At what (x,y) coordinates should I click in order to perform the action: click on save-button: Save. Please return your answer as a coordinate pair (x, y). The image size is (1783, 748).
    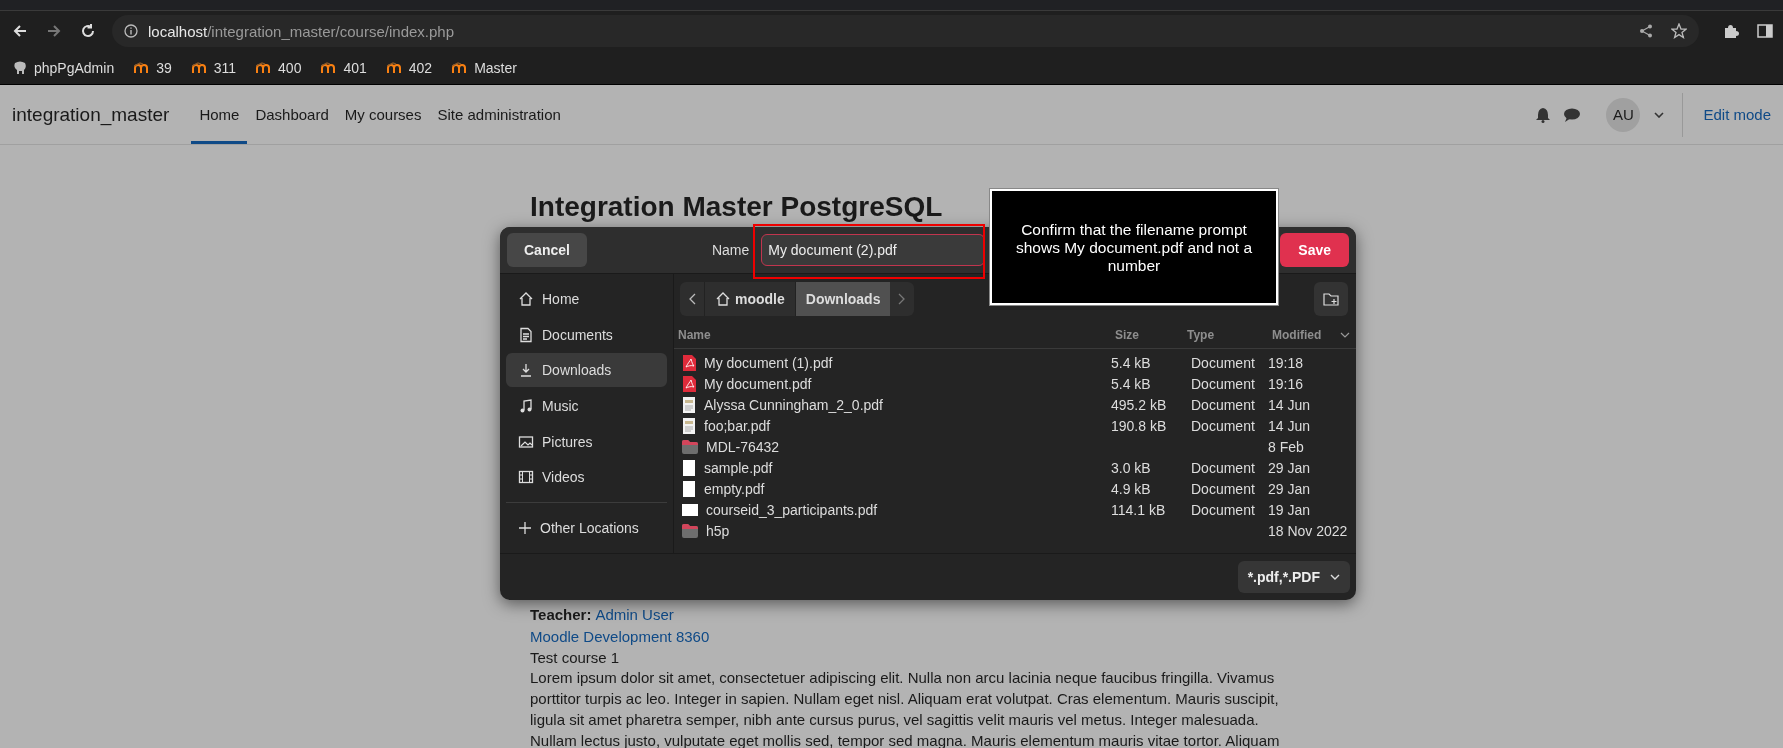
    Looking at the image, I should click on (1314, 250).